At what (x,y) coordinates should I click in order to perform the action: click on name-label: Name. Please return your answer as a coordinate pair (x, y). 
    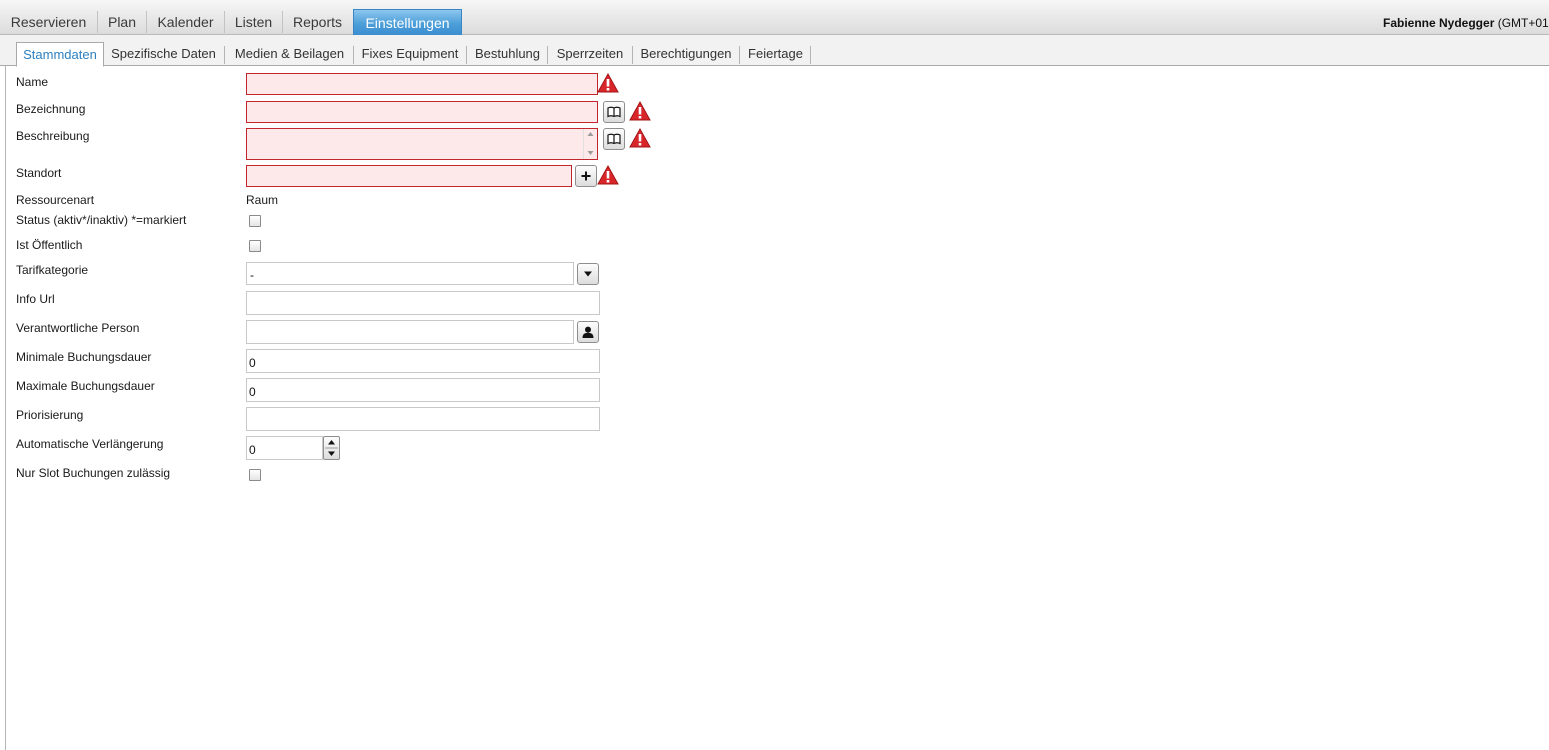
    Looking at the image, I should click on (32, 82).